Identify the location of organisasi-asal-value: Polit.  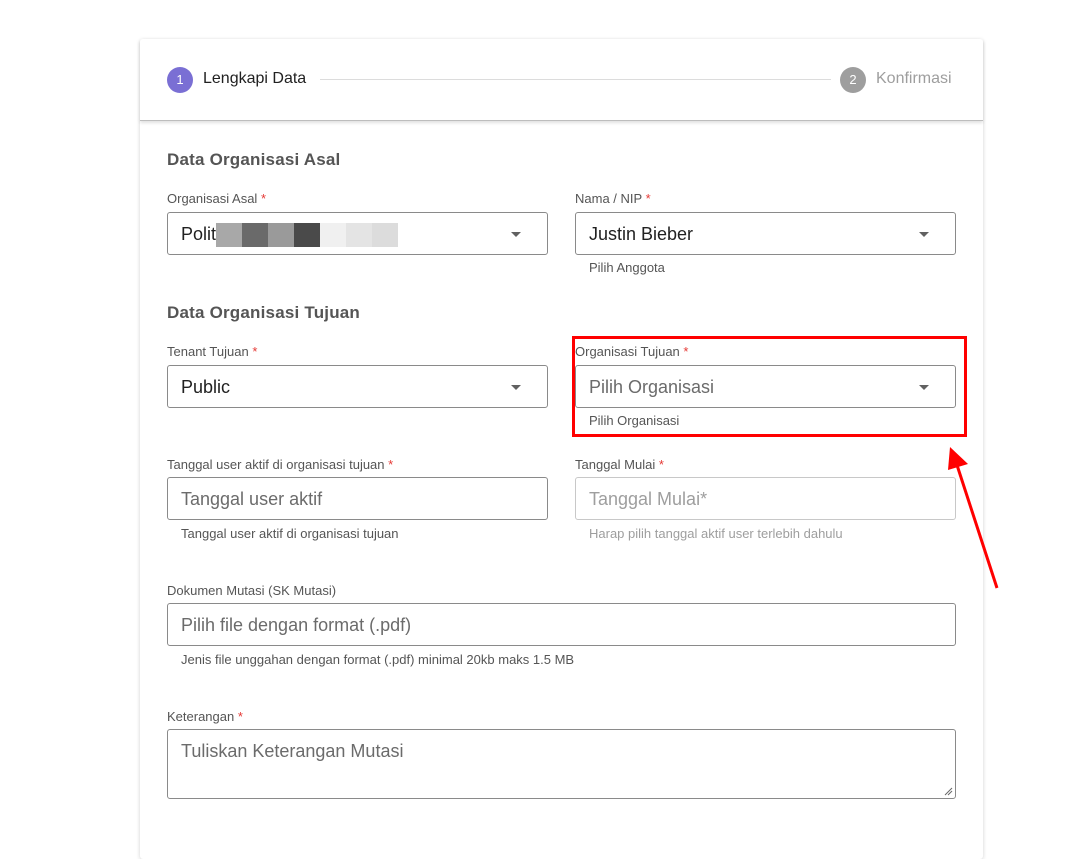
(199, 234).